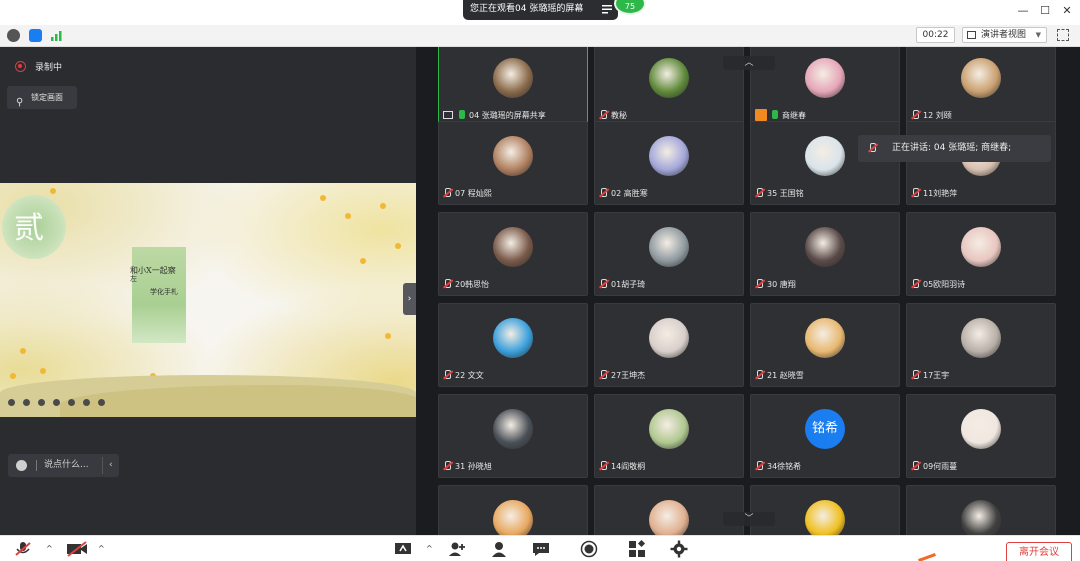 The height and width of the screenshot is (561, 1080). What do you see at coordinates (527, 9) in the screenshot?
I see `share-banner-text: 您正在观看04 张璐瑶的屏幕` at bounding box center [527, 9].